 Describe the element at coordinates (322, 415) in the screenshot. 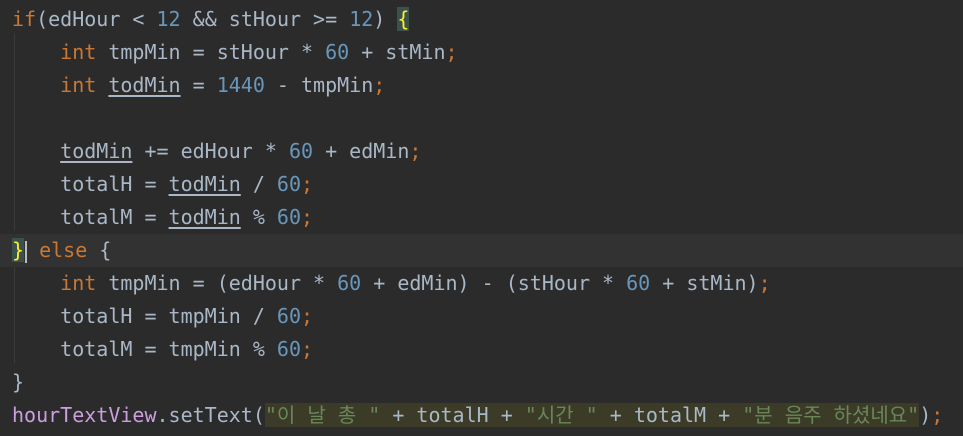

I see `code-token: "이 날 총 "` at that location.